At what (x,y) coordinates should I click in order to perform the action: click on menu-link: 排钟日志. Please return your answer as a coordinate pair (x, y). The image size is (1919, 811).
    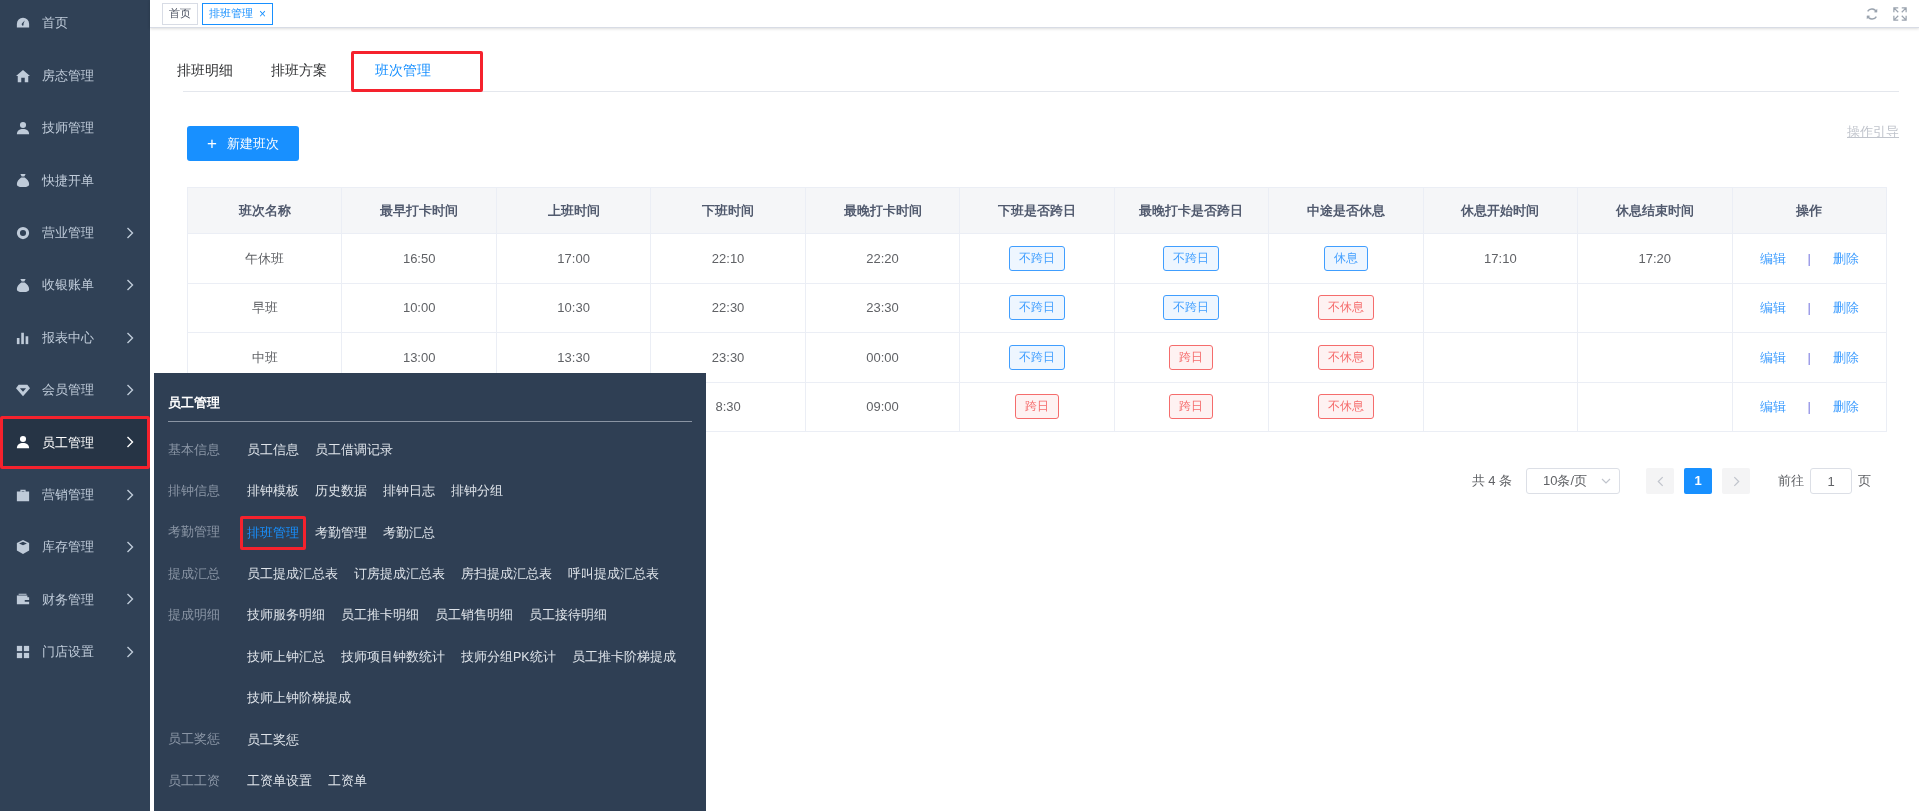
    Looking at the image, I should click on (409, 491).